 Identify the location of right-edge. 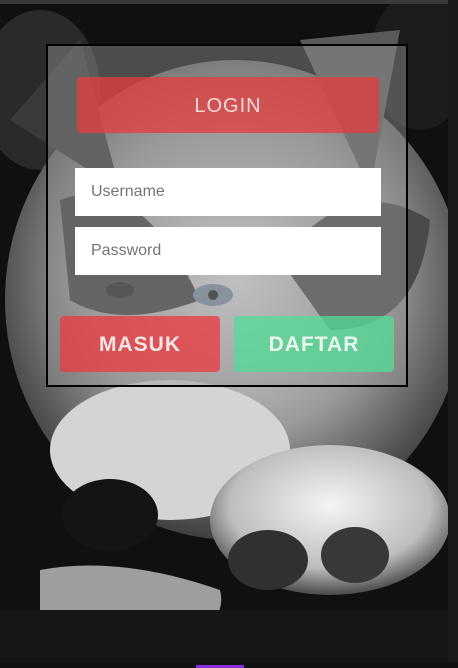
(453, 334).